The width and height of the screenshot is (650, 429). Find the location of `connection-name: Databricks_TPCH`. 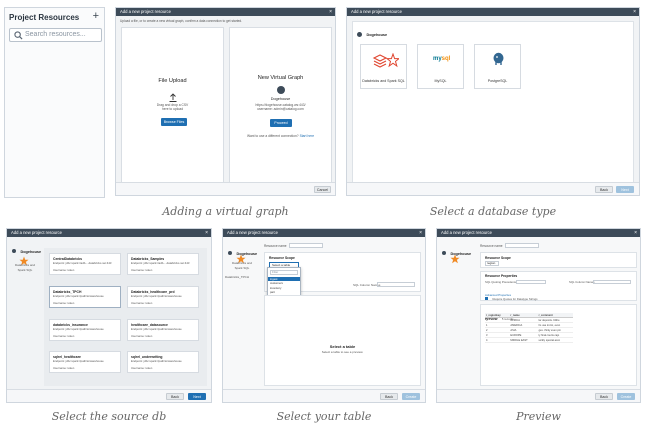

connection-name: Databricks_TPCH is located at coordinates (237, 277).